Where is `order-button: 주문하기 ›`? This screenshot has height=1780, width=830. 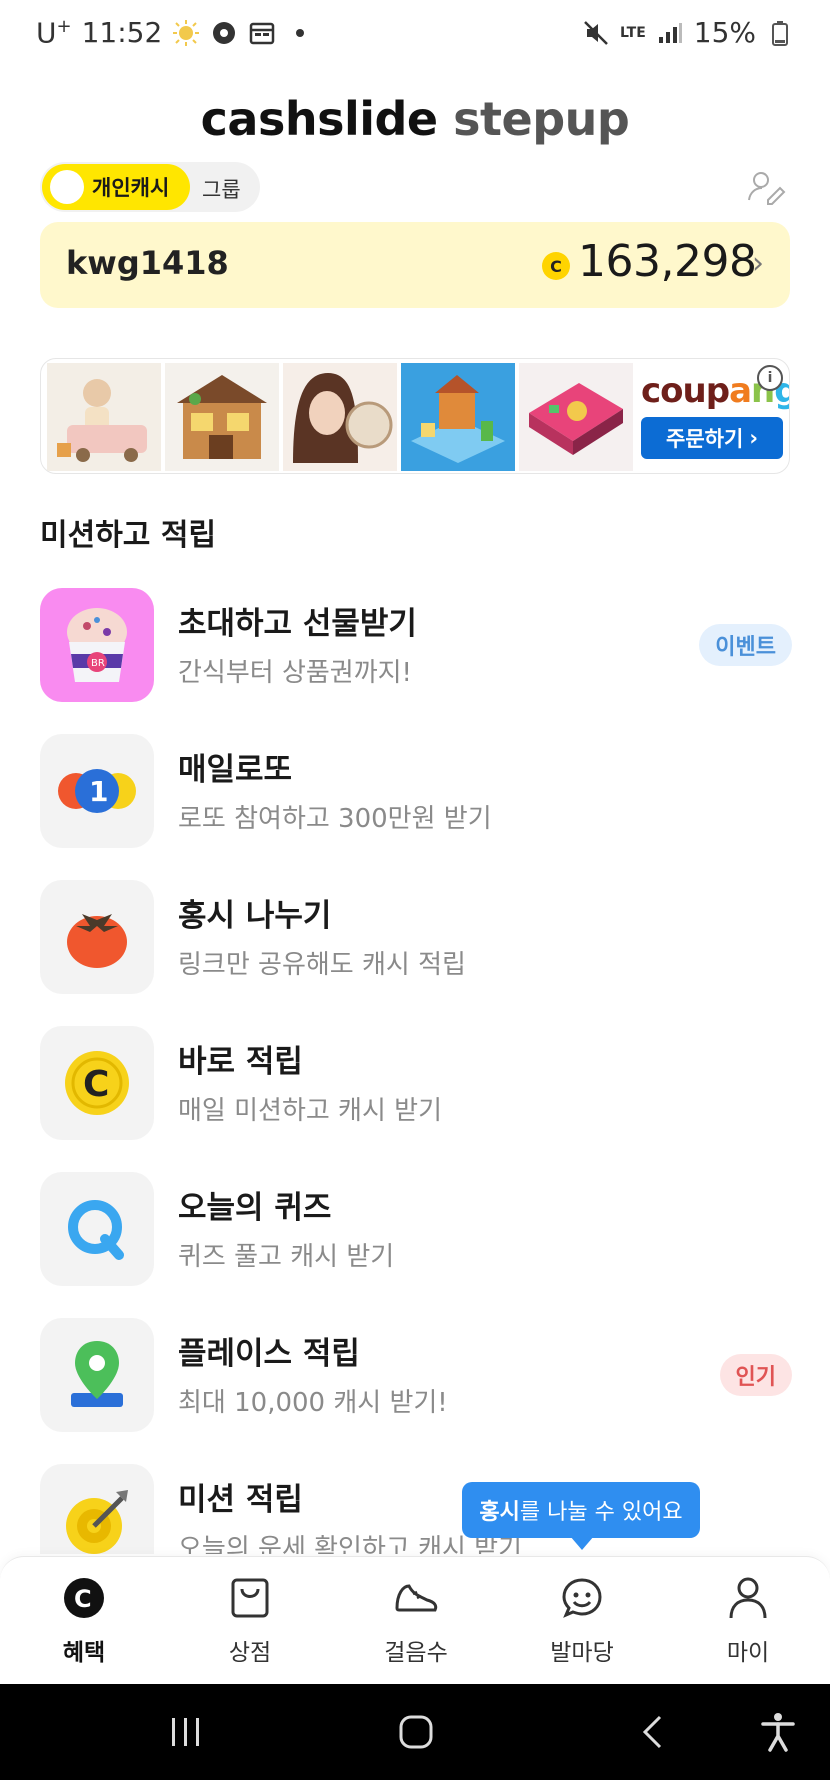
order-button: 주문하기 › is located at coordinates (712, 438).